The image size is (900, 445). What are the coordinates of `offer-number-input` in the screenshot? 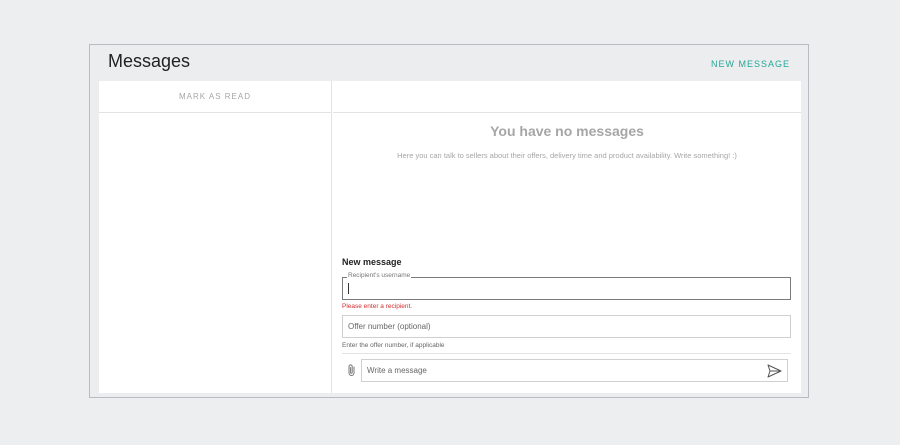 It's located at (566, 326).